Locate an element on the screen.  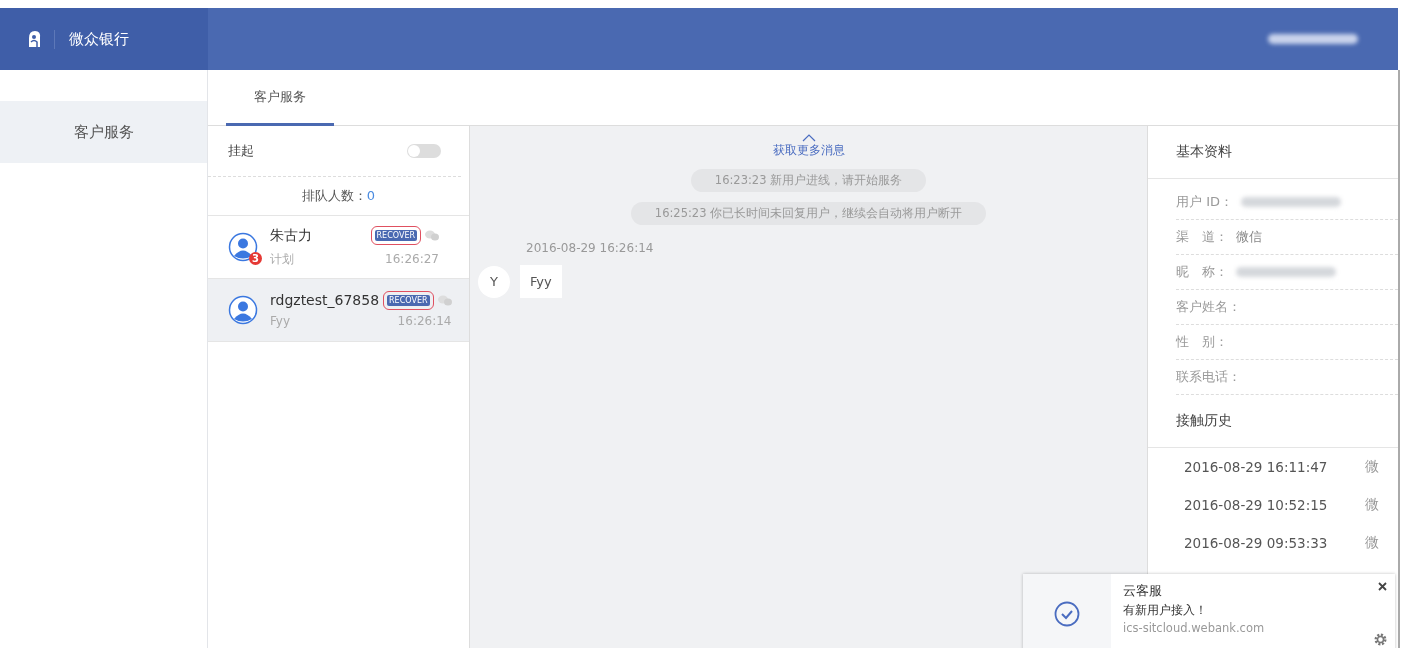
tab: 客户服务 is located at coordinates (280, 98).